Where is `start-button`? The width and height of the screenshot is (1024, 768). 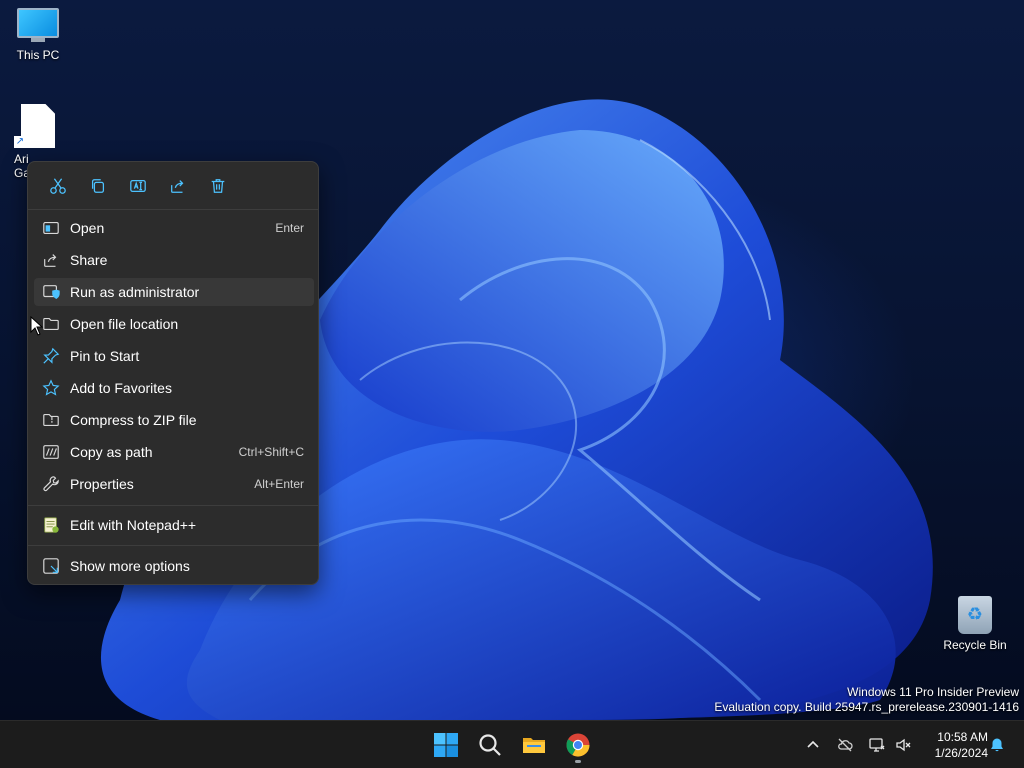 start-button is located at coordinates (446, 745).